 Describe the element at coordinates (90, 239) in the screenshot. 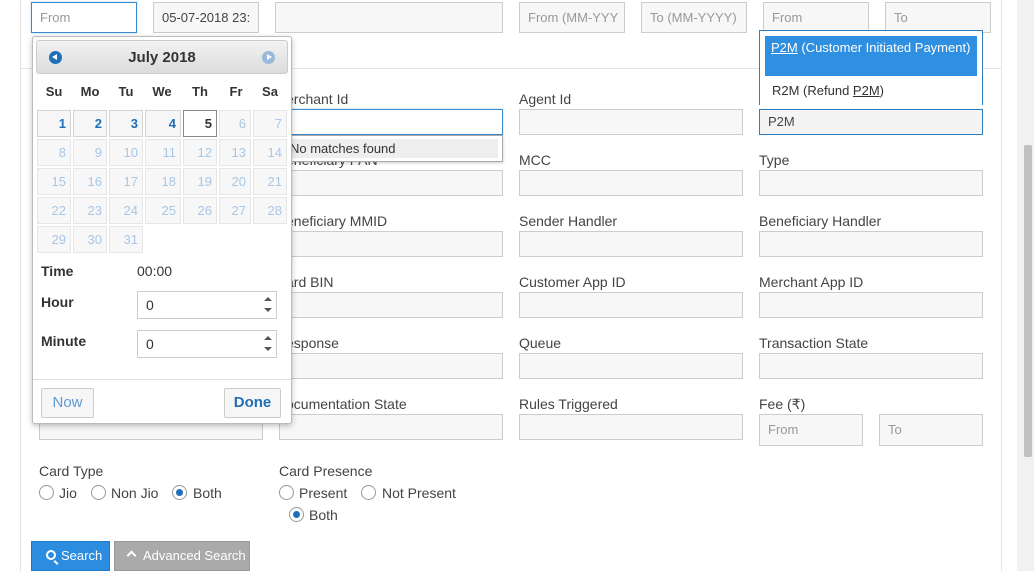

I see `calendar-day: 30` at that location.